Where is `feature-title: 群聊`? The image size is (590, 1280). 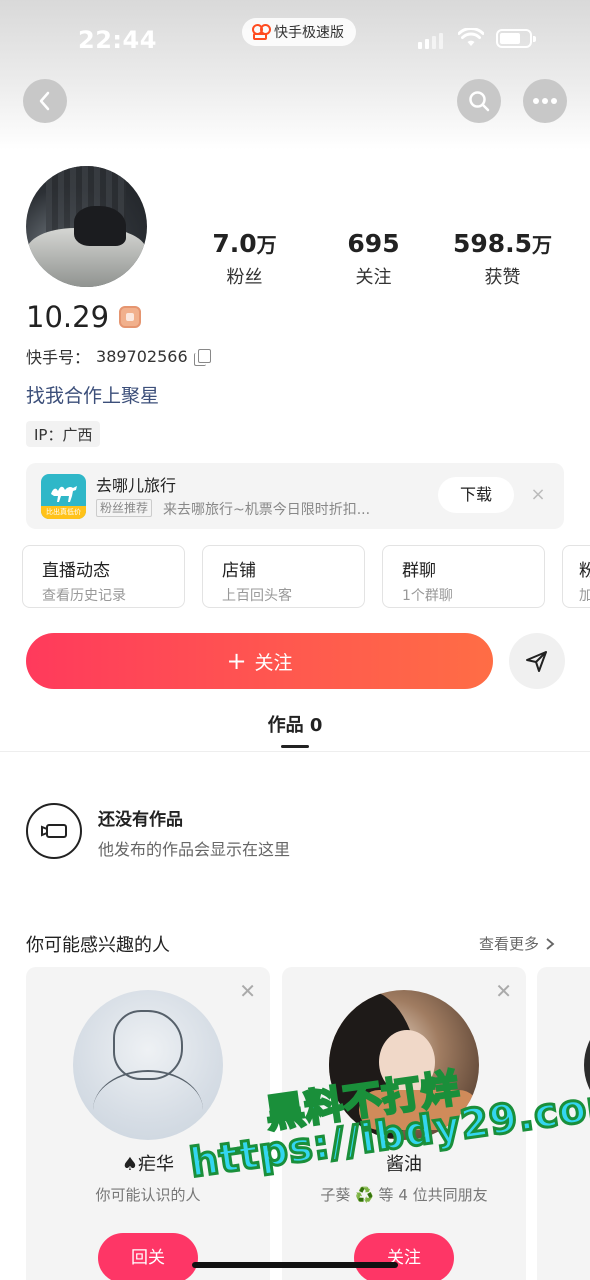 feature-title: 群聊 is located at coordinates (419, 571).